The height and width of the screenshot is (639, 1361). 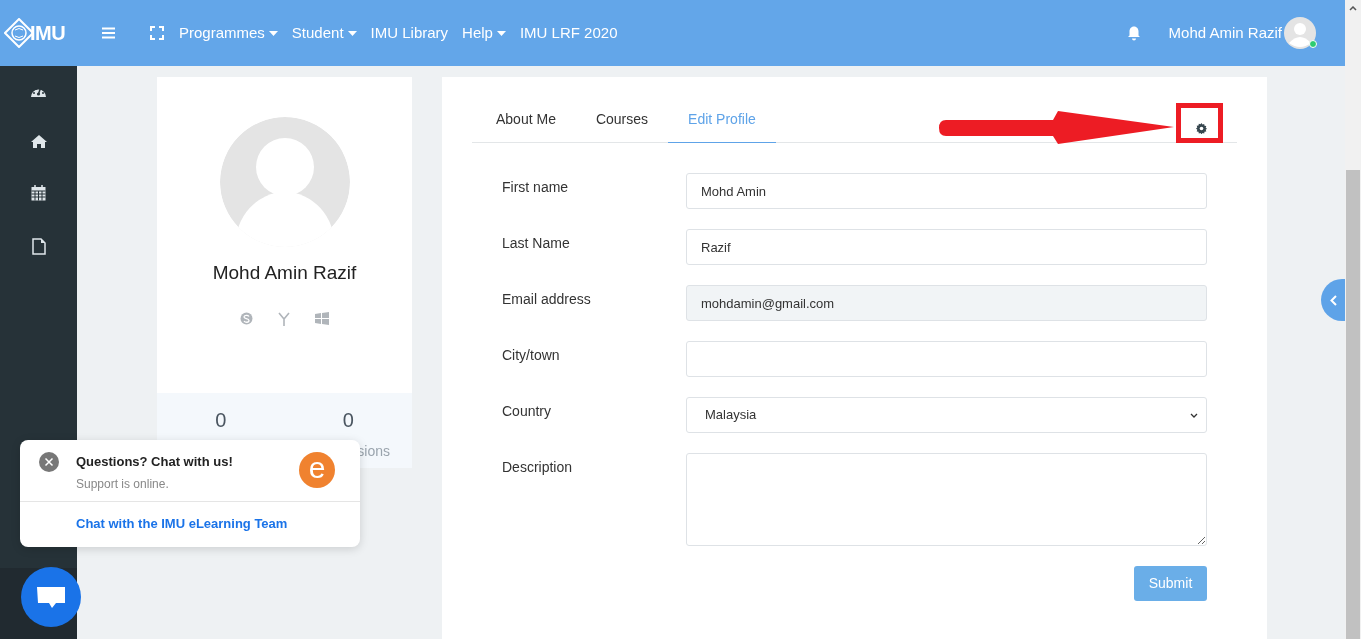 What do you see at coordinates (946, 191) in the screenshot?
I see `input-field: Mohd Amin` at bounding box center [946, 191].